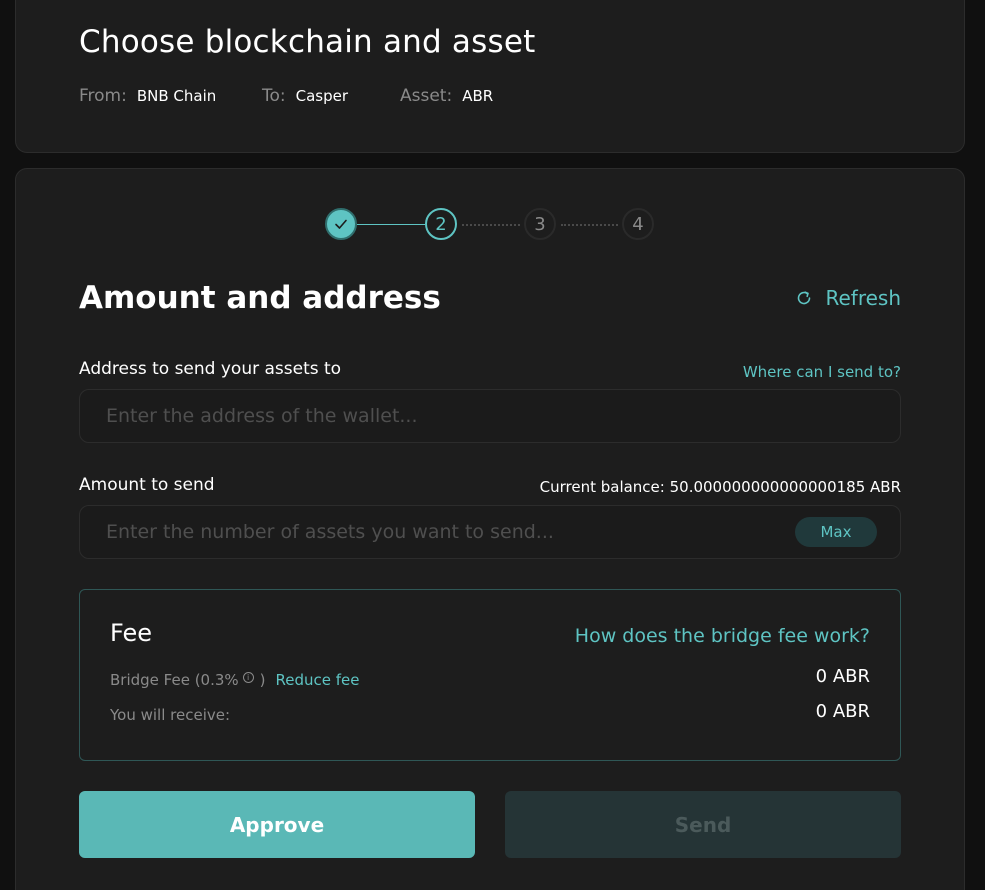 This screenshot has width=985, height=890. What do you see at coordinates (441, 224) in the screenshot?
I see `step-2-current: 2` at bounding box center [441, 224].